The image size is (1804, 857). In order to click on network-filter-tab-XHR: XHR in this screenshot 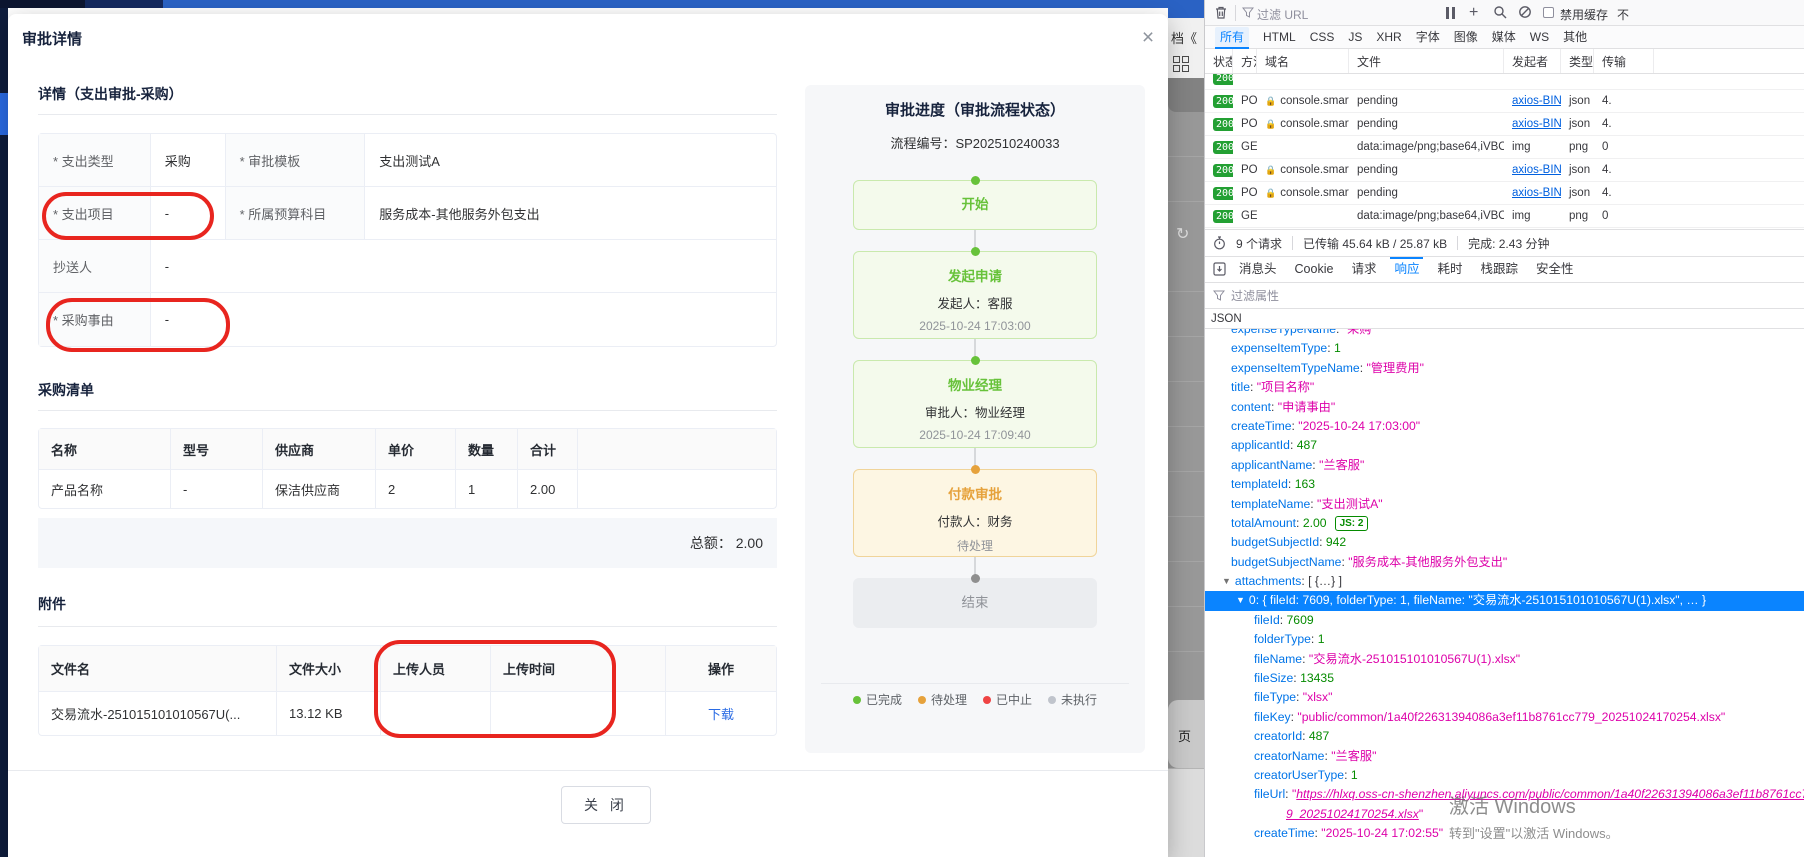, I will do `click(1388, 37)`.